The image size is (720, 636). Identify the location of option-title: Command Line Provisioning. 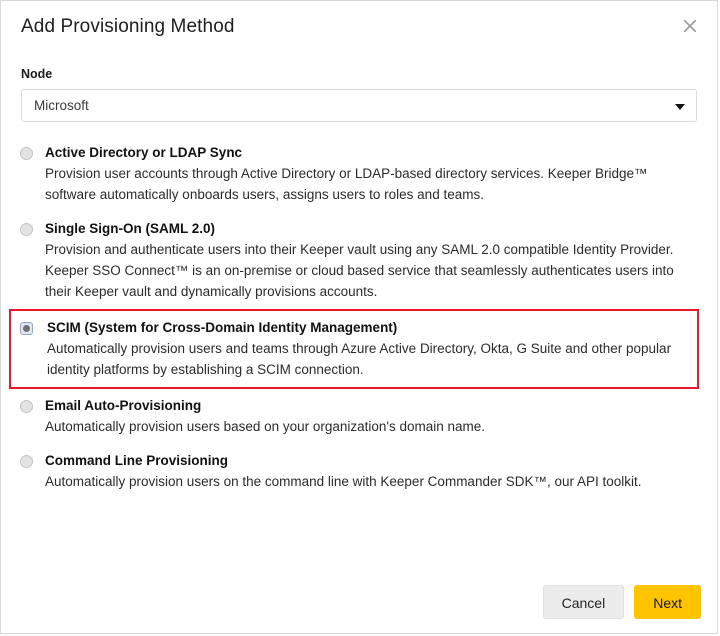
(137, 460).